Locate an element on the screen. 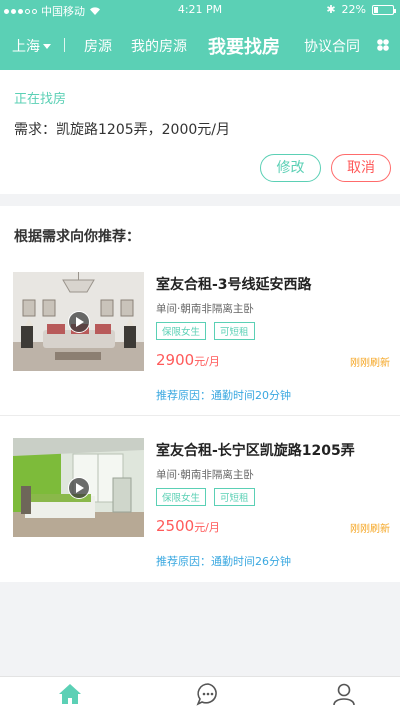 The height and width of the screenshot is (706, 400). battery-fill is located at coordinates (376, 9).